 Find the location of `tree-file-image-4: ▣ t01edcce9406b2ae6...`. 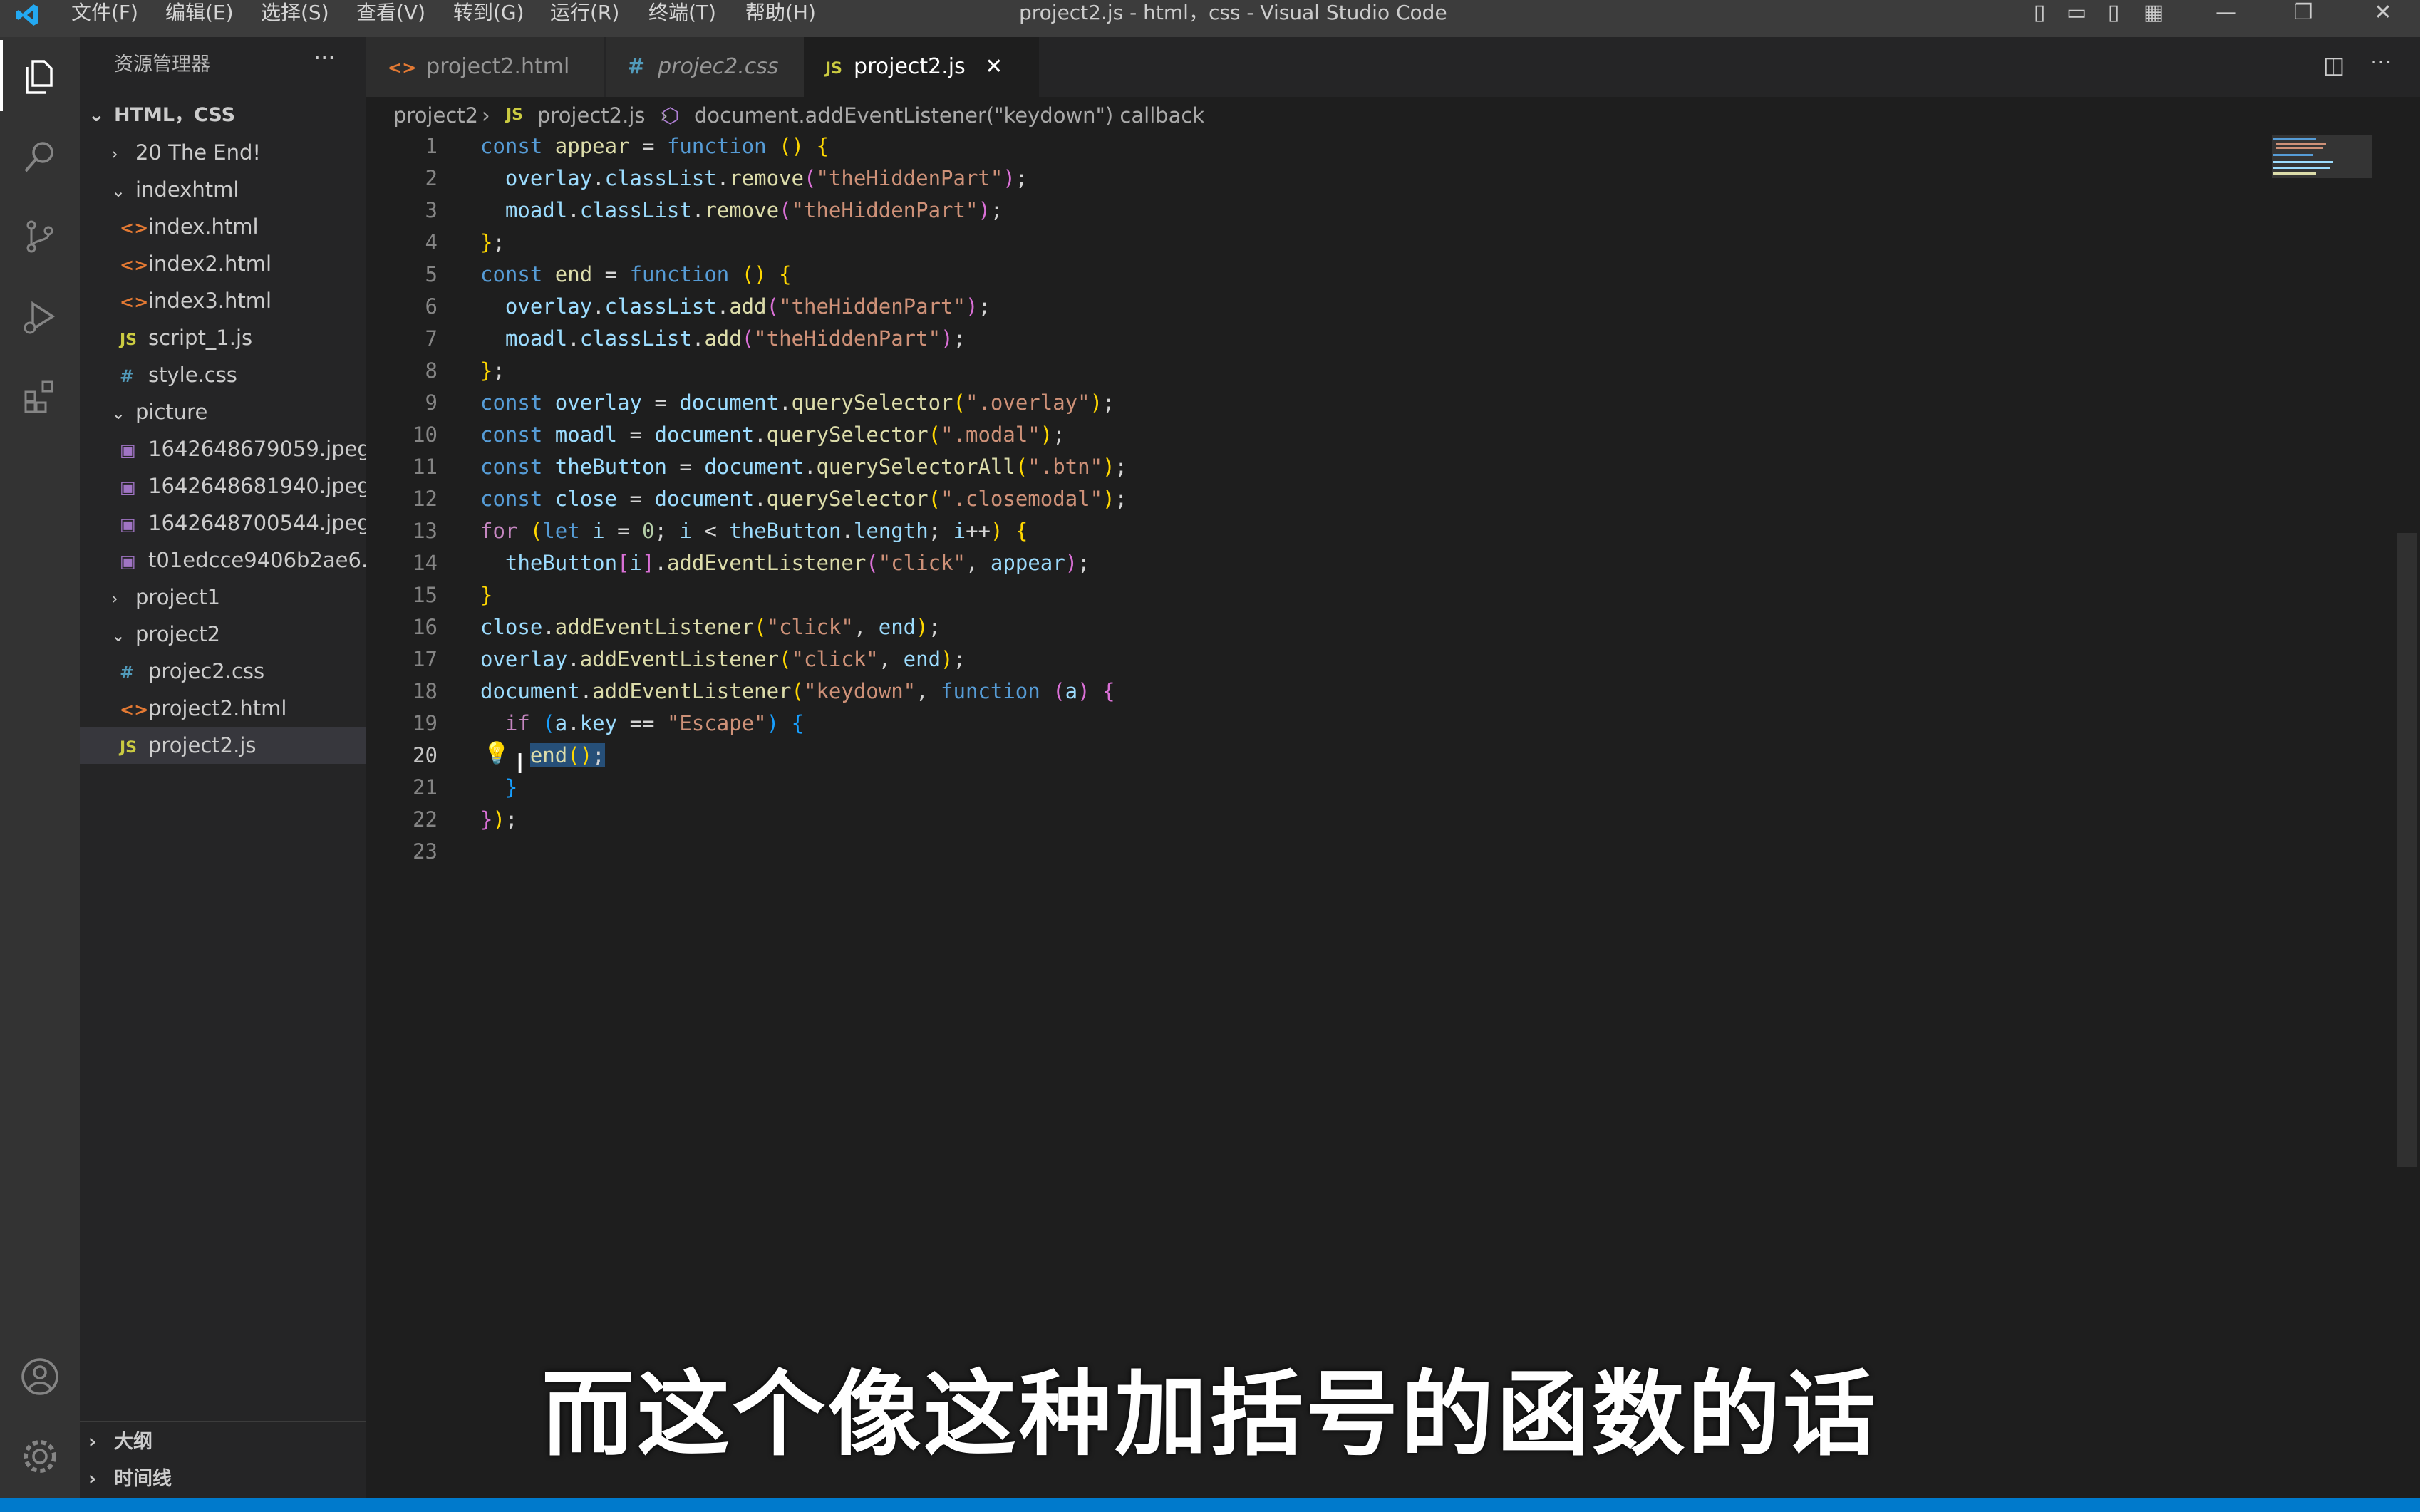

tree-file-image-4: ▣ t01edcce9406b2ae6... is located at coordinates (243, 561).